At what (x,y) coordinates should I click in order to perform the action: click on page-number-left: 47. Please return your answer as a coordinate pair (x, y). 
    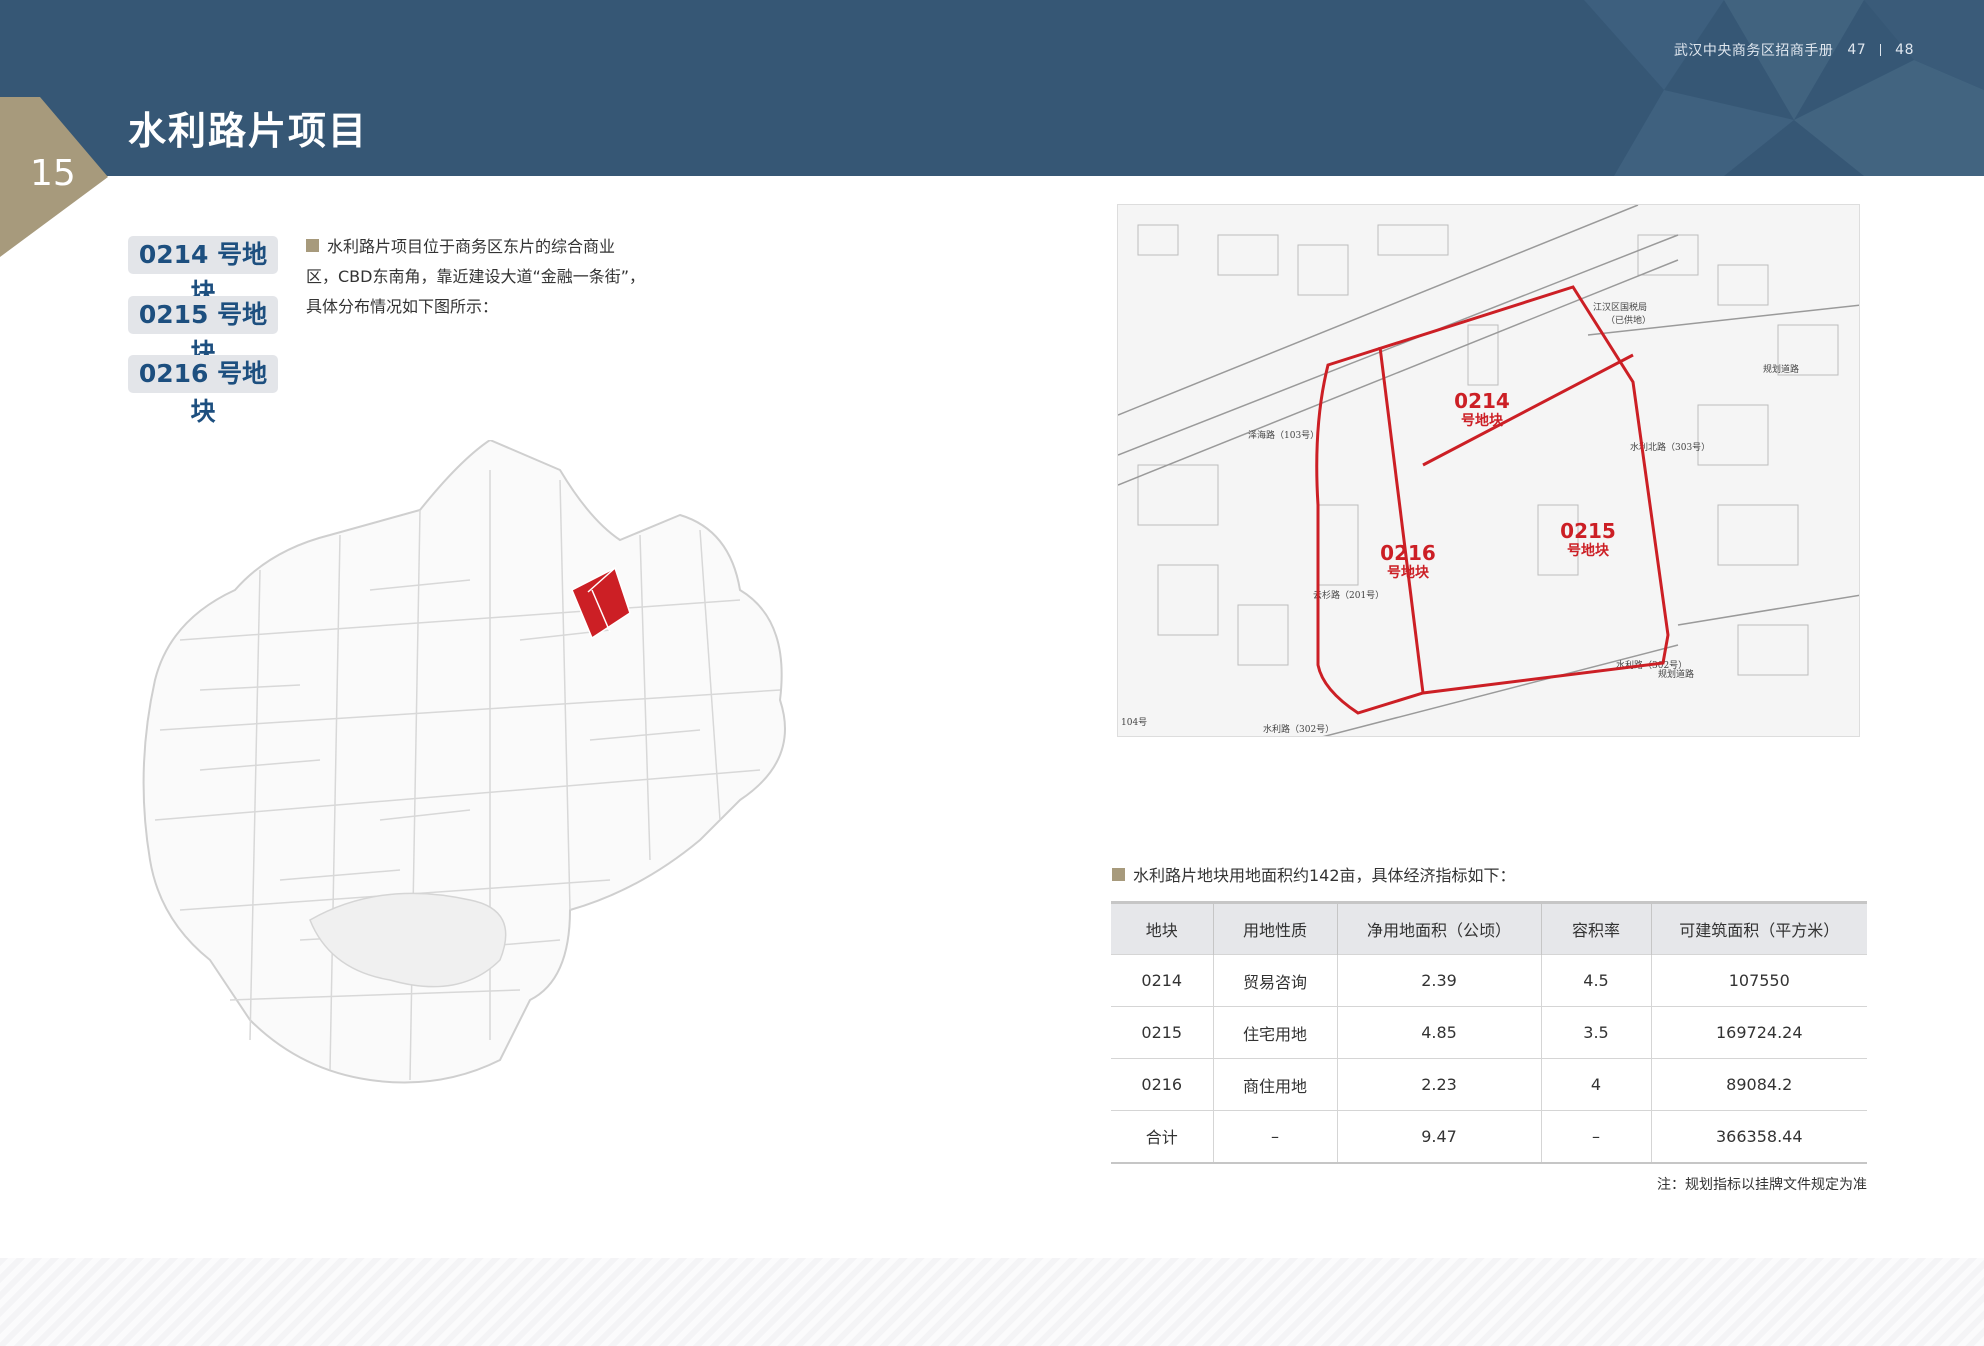
    Looking at the image, I should click on (1857, 50).